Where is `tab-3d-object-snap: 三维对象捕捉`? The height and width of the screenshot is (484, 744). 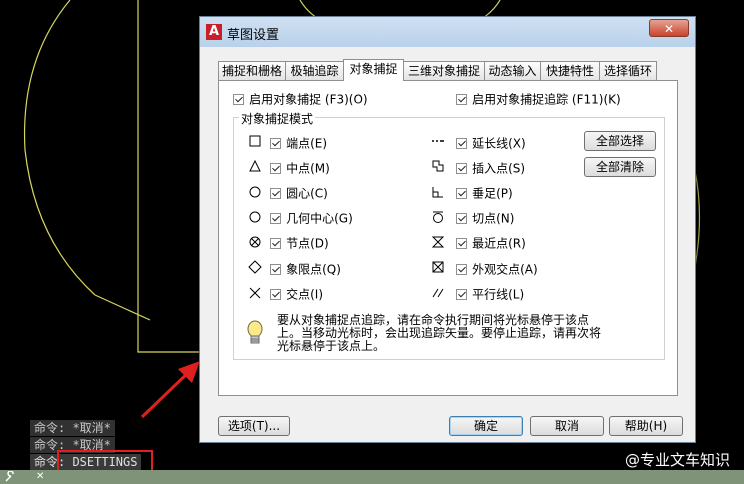
tab-3d-object-snap: 三维对象捕捉 is located at coordinates (444, 70).